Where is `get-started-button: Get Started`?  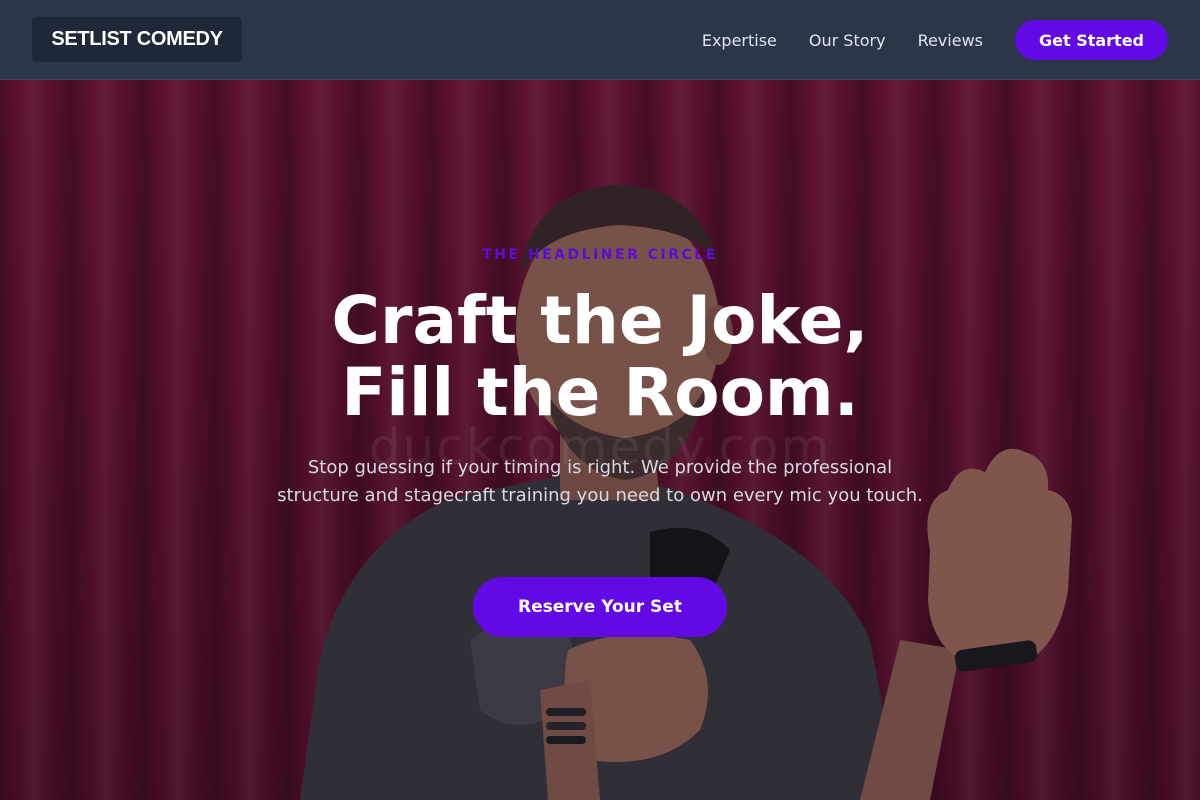
get-started-button: Get Started is located at coordinates (1091, 40).